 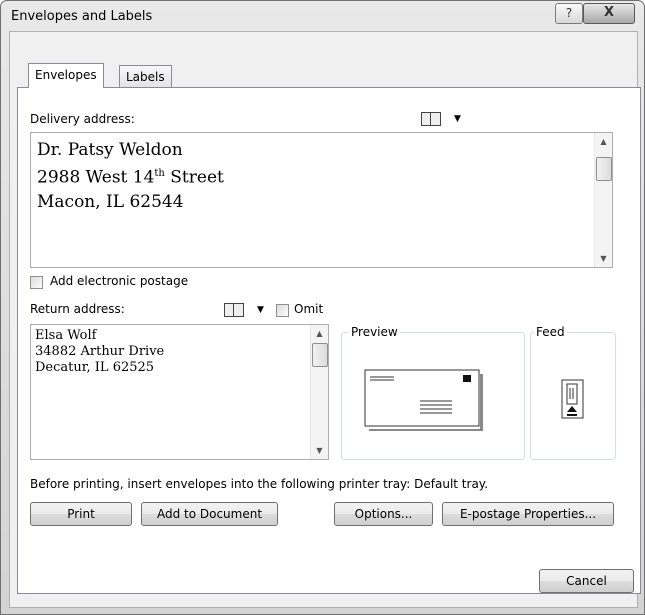 I want to click on envelope-preview-image, so click(x=423, y=400).